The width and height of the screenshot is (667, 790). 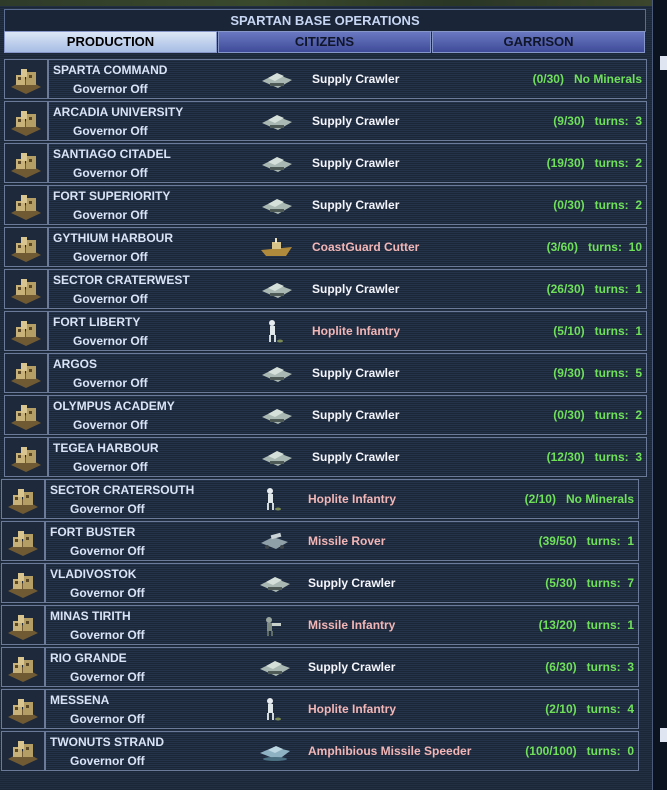 I want to click on hoplite-infantry-icon, so click(x=275, y=711).